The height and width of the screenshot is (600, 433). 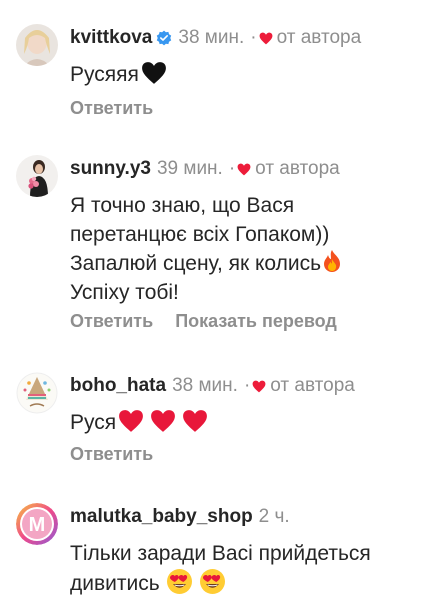 What do you see at coordinates (164, 38) in the screenshot?
I see `verified-badge-icon` at bounding box center [164, 38].